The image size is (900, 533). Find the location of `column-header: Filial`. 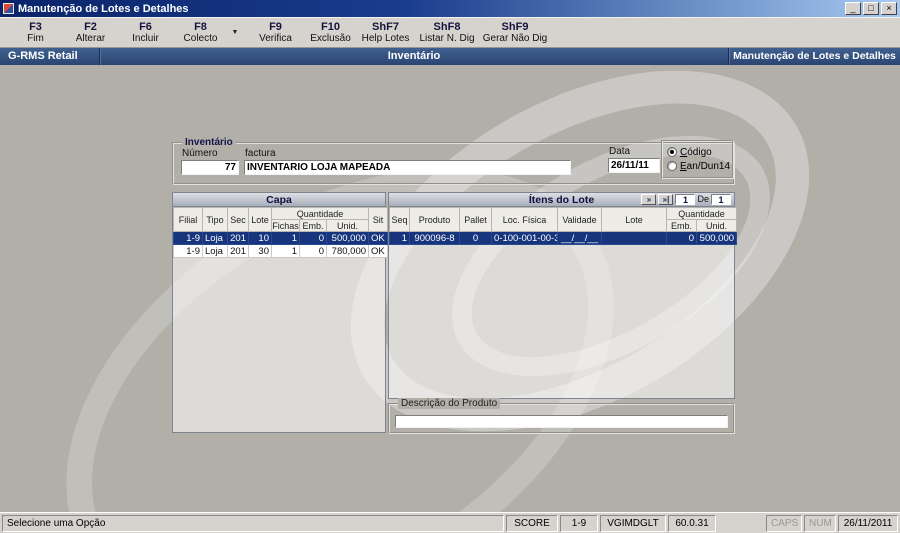

column-header: Filial is located at coordinates (188, 219).